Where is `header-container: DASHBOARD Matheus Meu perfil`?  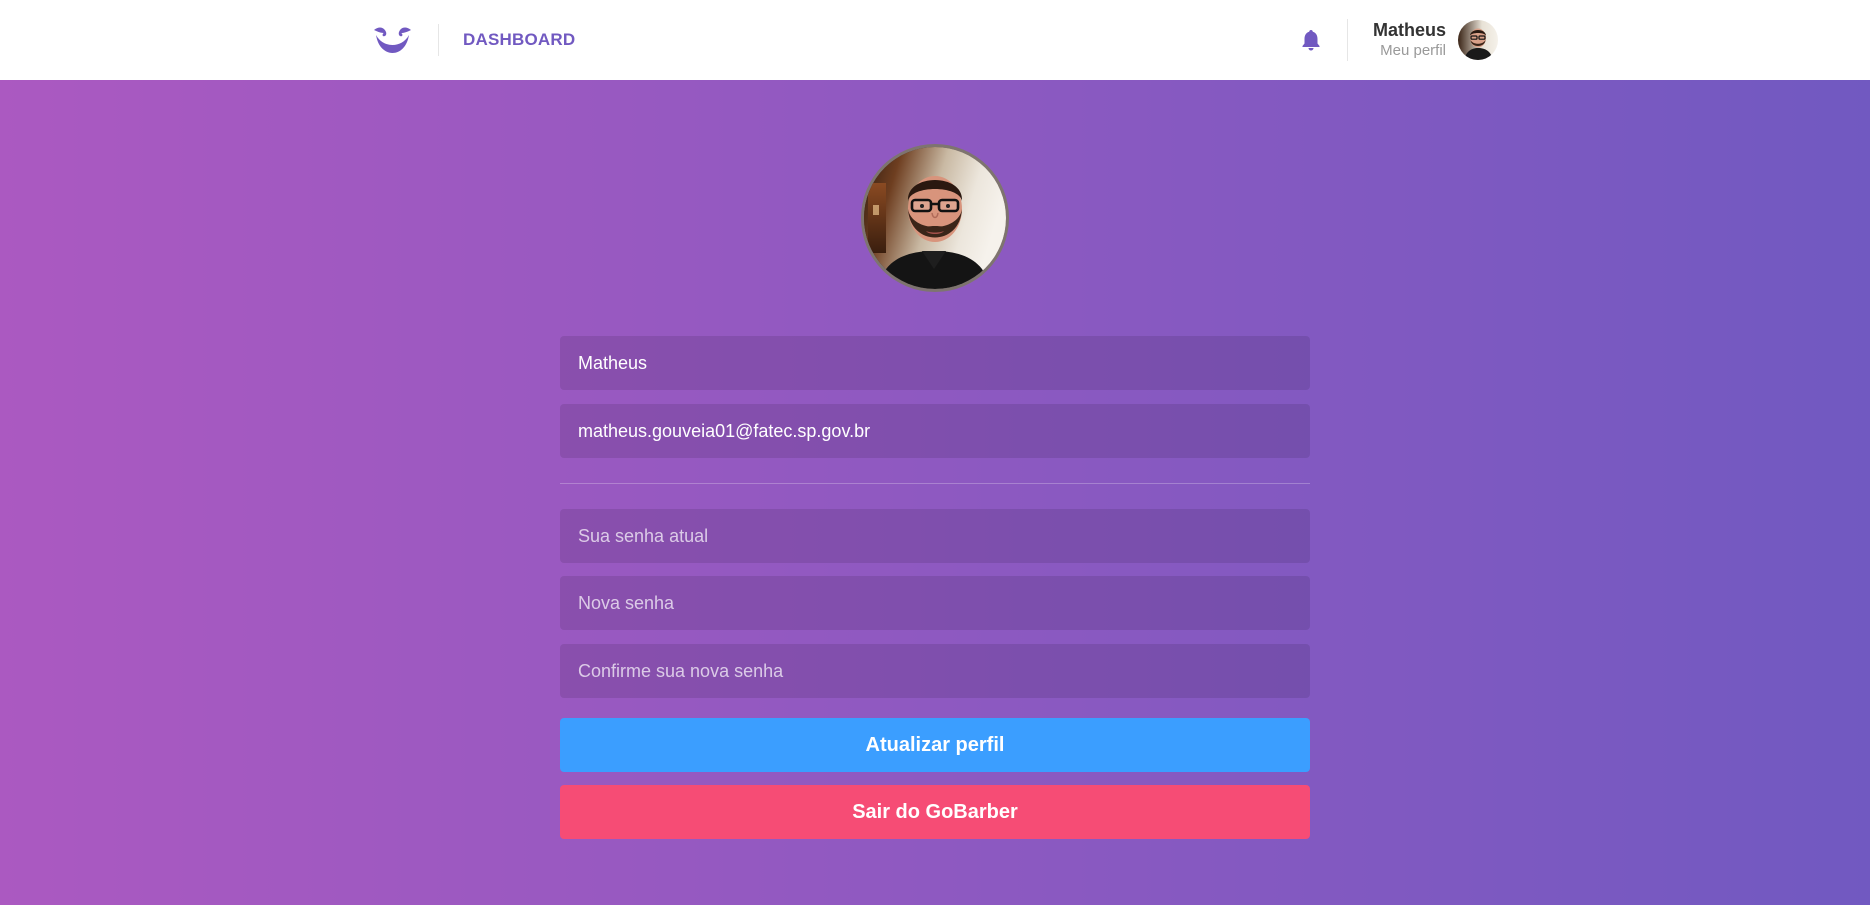
header-container: DASHBOARD Matheus Meu perfil is located at coordinates (935, 40).